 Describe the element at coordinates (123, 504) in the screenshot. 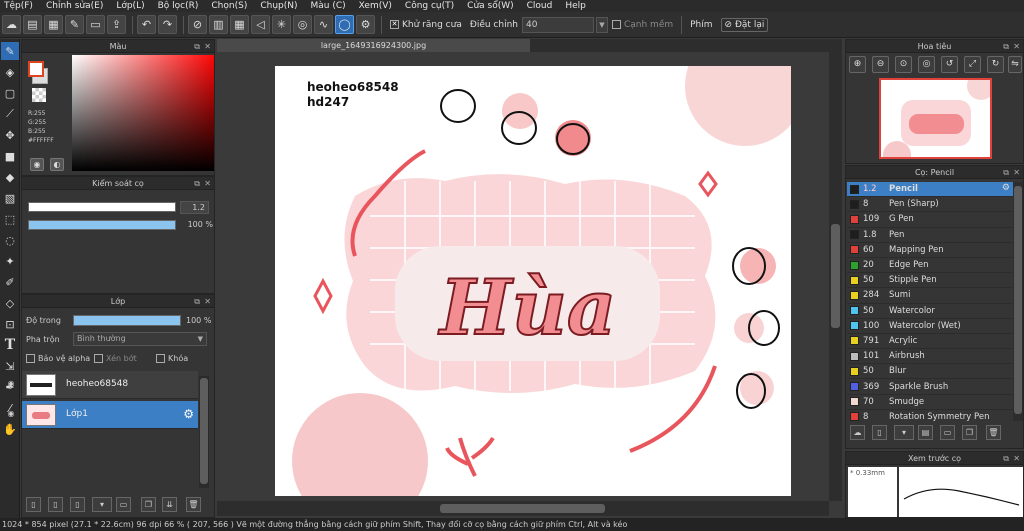

I see `new-folder-icon: ▭` at that location.